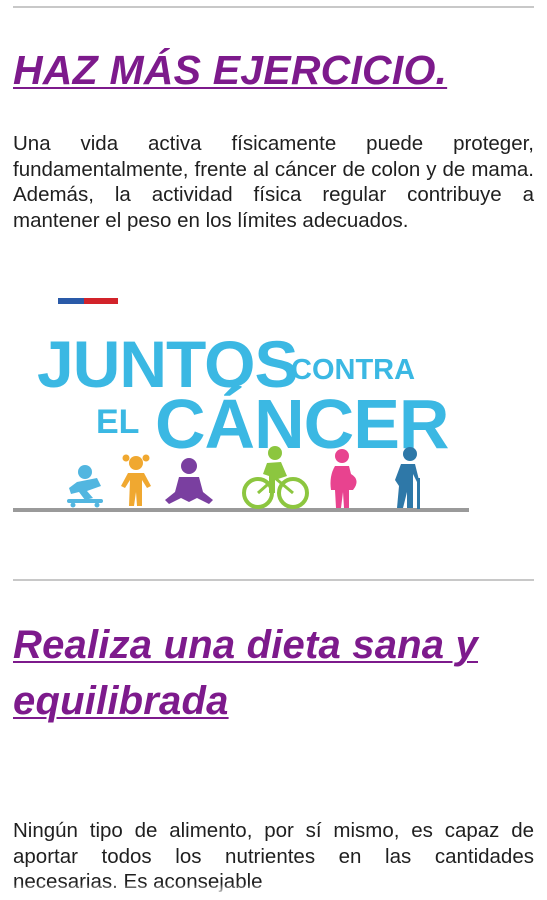 This screenshot has height=900, width=547. Describe the element at coordinates (136, 480) in the screenshot. I see `child-icon` at that location.